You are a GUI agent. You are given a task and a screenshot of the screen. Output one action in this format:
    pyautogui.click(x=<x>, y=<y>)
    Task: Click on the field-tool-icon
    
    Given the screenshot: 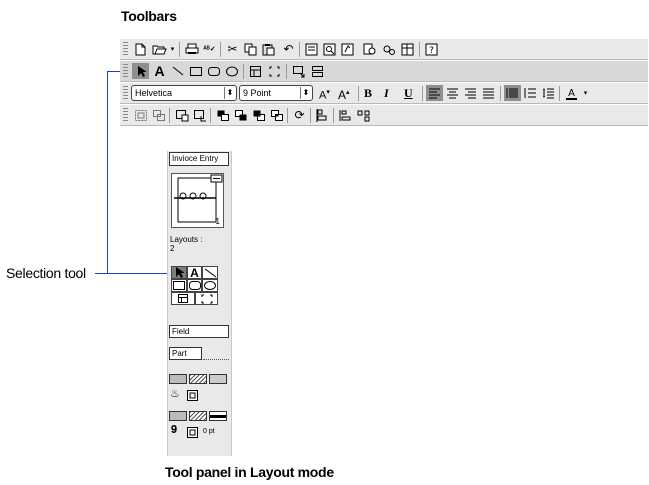 What is the action you would take?
    pyautogui.click(x=298, y=71)
    